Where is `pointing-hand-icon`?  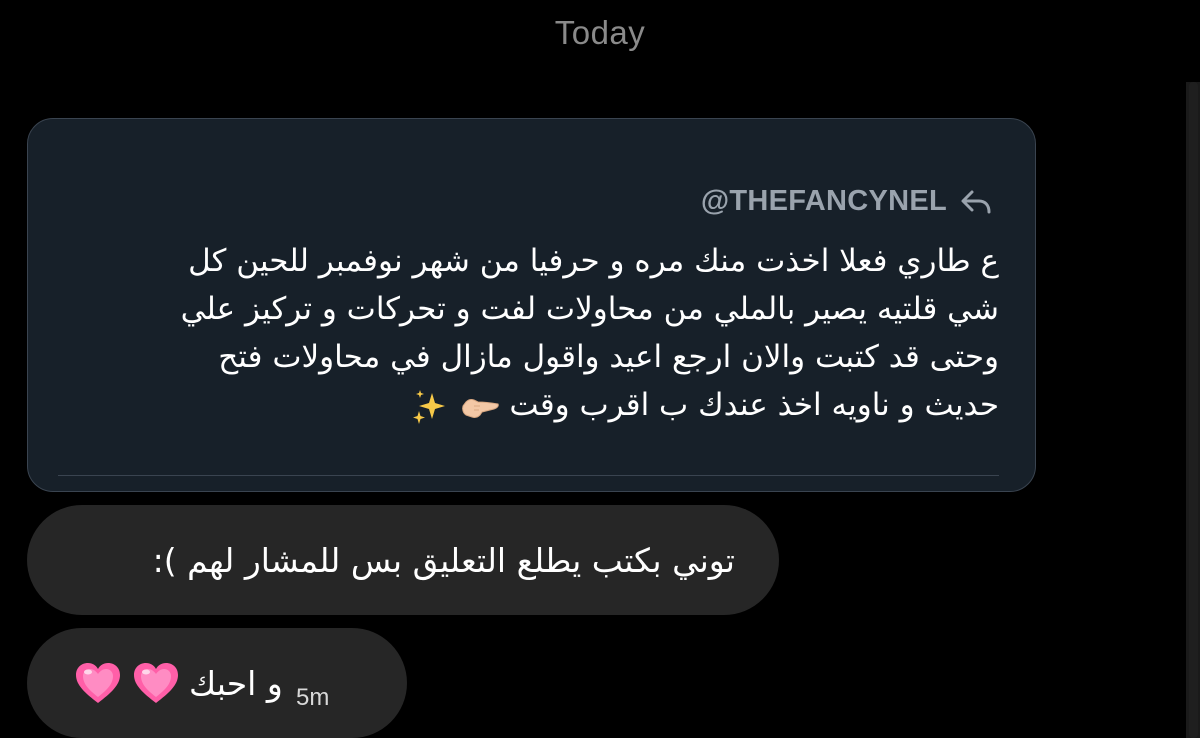
pointing-hand-icon is located at coordinates (480, 408).